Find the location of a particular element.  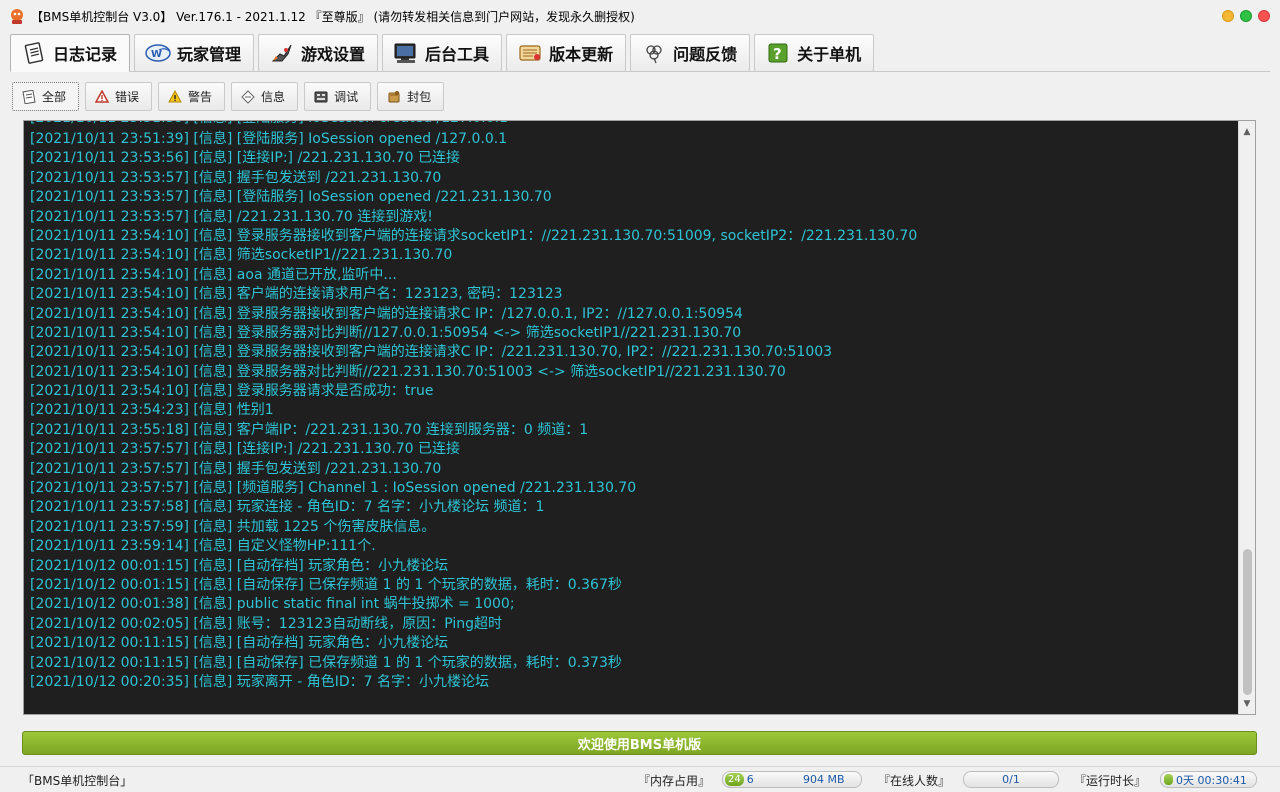

filter-warning-button: 警告 is located at coordinates (192, 96).